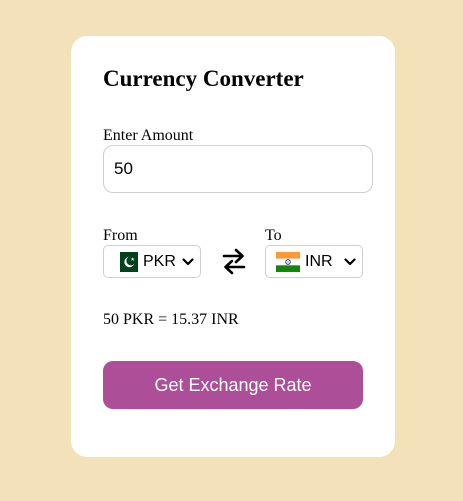 This screenshot has width=463, height=501. I want to click on to-label: To, so click(273, 235).